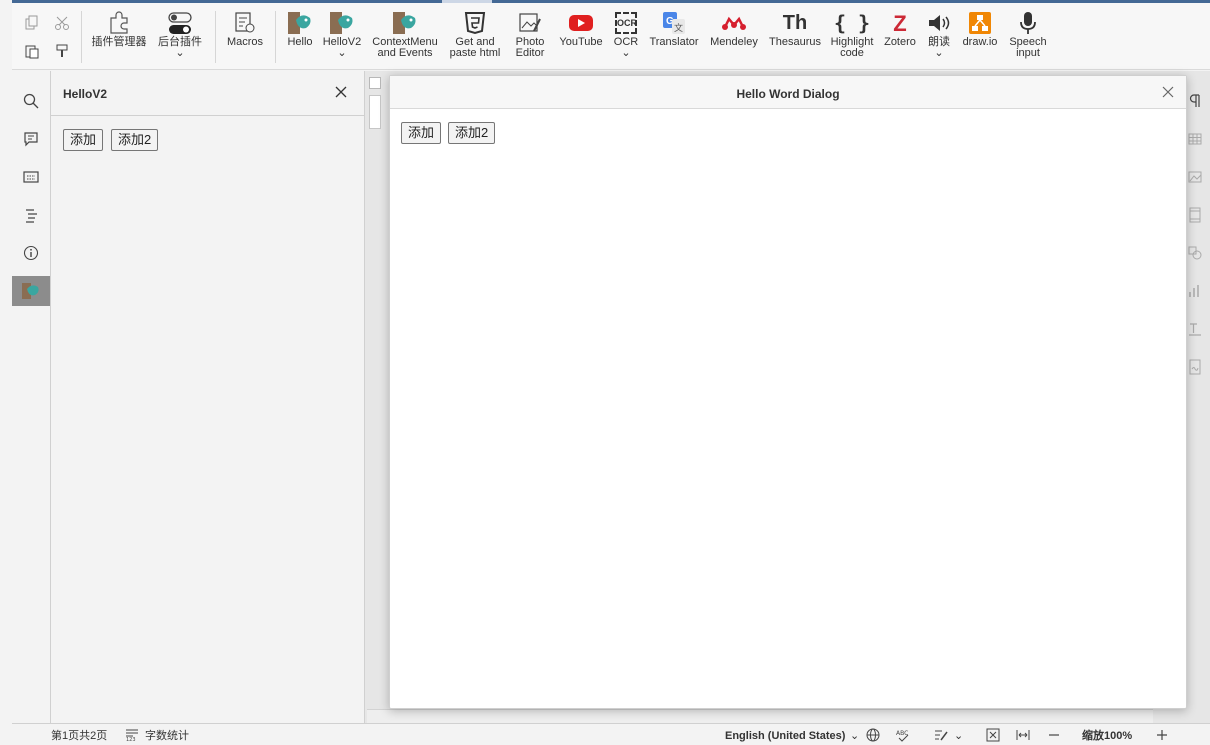 Image resolution: width=1210 pixels, height=745 pixels. I want to click on svg-text: 123, so click(131, 739).